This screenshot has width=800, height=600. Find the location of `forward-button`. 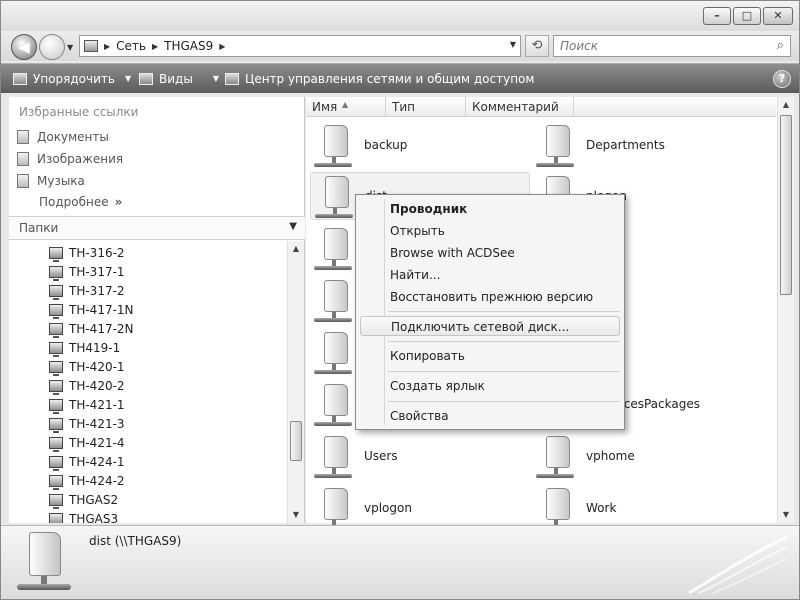

forward-button is located at coordinates (52, 47).